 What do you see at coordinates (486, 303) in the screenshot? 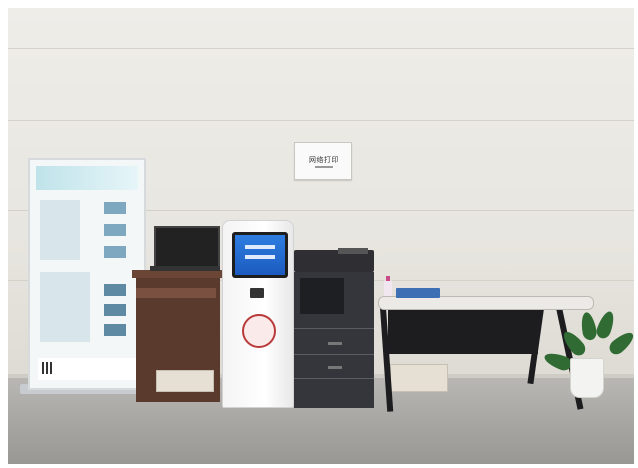
I see `table-top` at bounding box center [486, 303].